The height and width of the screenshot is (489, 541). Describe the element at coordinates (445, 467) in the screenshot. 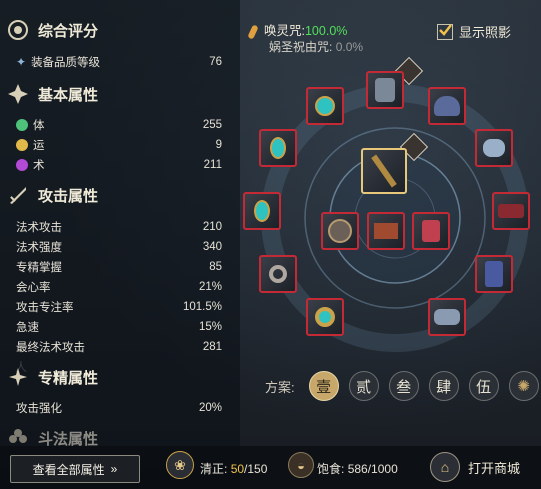

I see `shop-icon: ⌂` at that location.